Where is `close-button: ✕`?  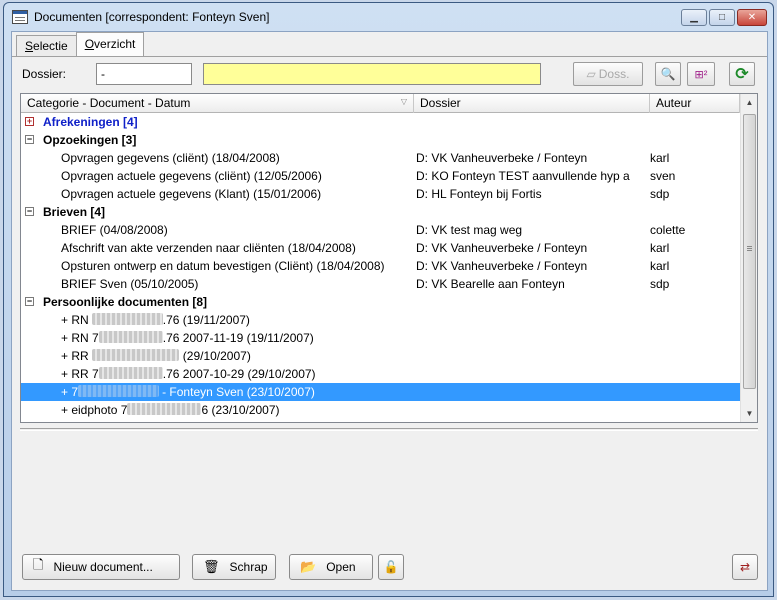
close-button: ✕ is located at coordinates (752, 17).